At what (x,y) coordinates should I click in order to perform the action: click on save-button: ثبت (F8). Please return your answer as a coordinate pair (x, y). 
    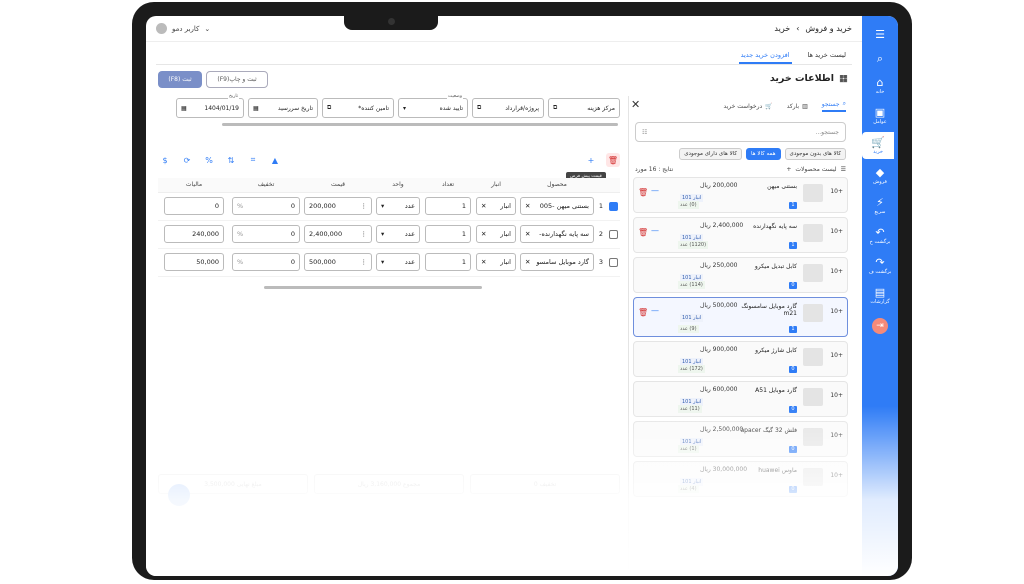
    Looking at the image, I should click on (180, 79).